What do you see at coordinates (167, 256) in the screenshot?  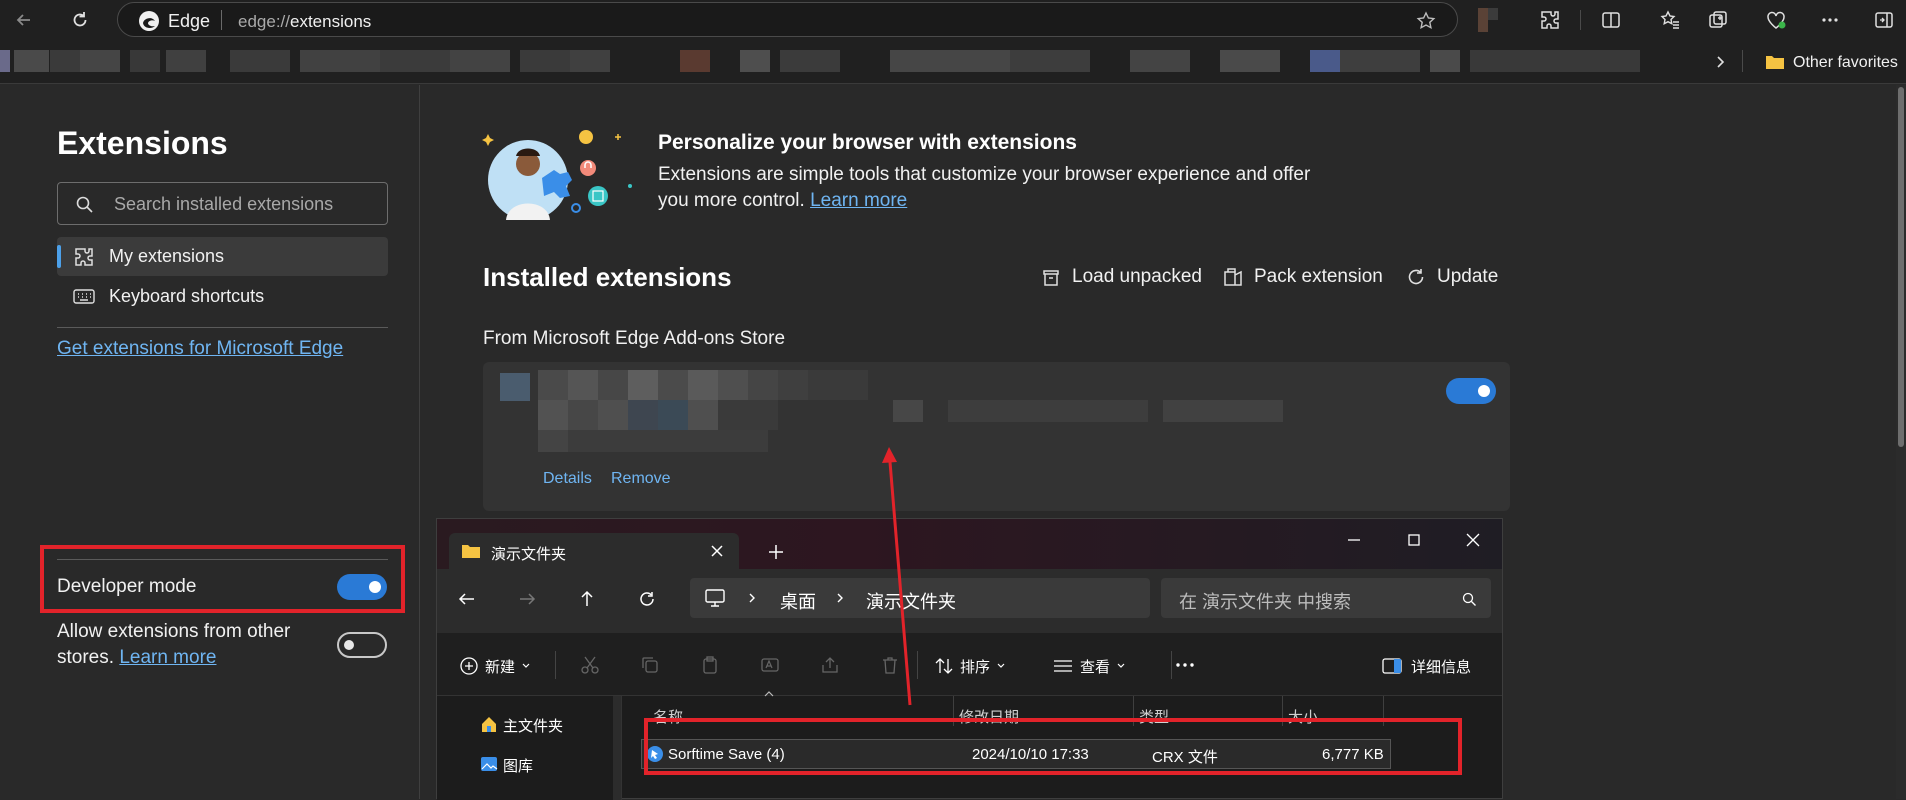 I see `sidebar-item-label: My extensions` at bounding box center [167, 256].